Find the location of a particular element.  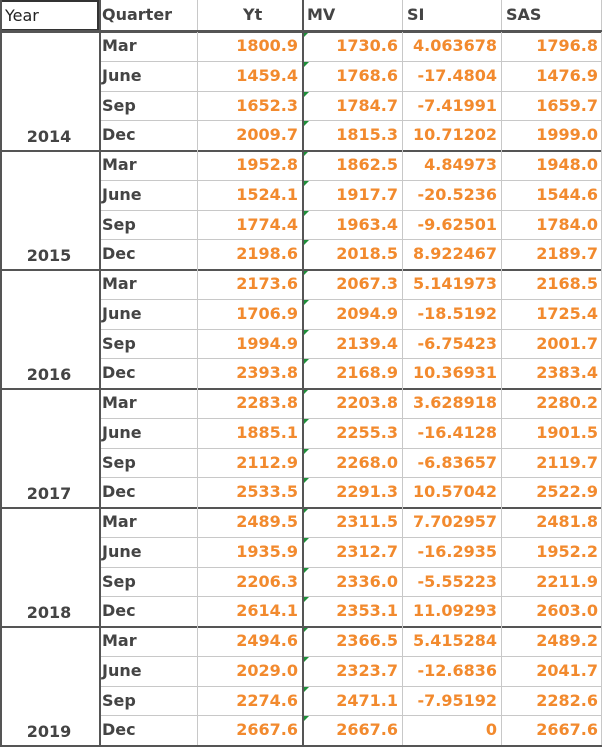

si-cell: -5.55223 is located at coordinates (451, 582).